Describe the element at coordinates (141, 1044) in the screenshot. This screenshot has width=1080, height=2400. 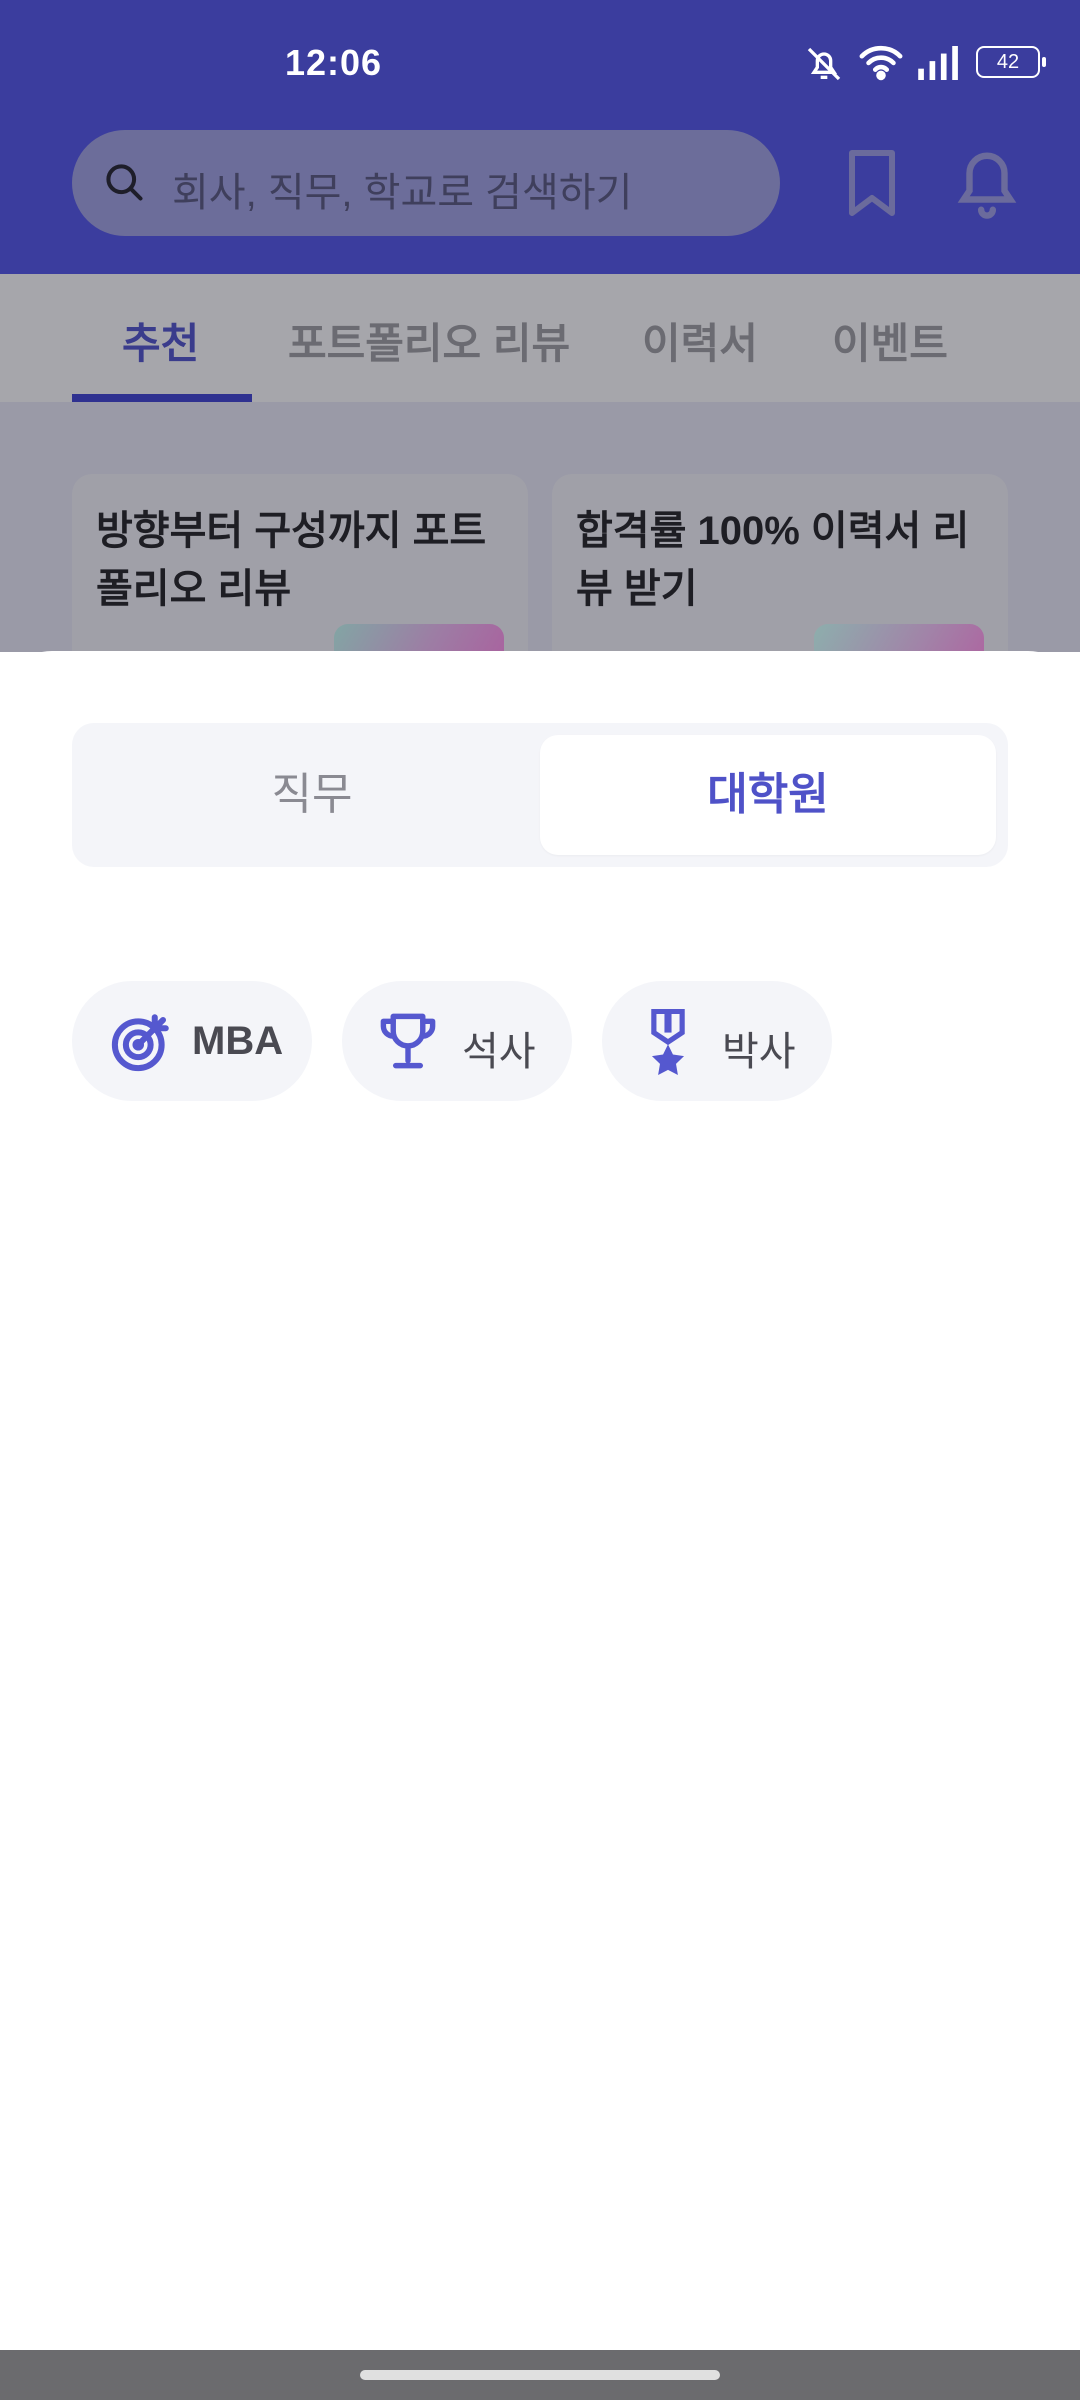
I see `target-icon` at that location.